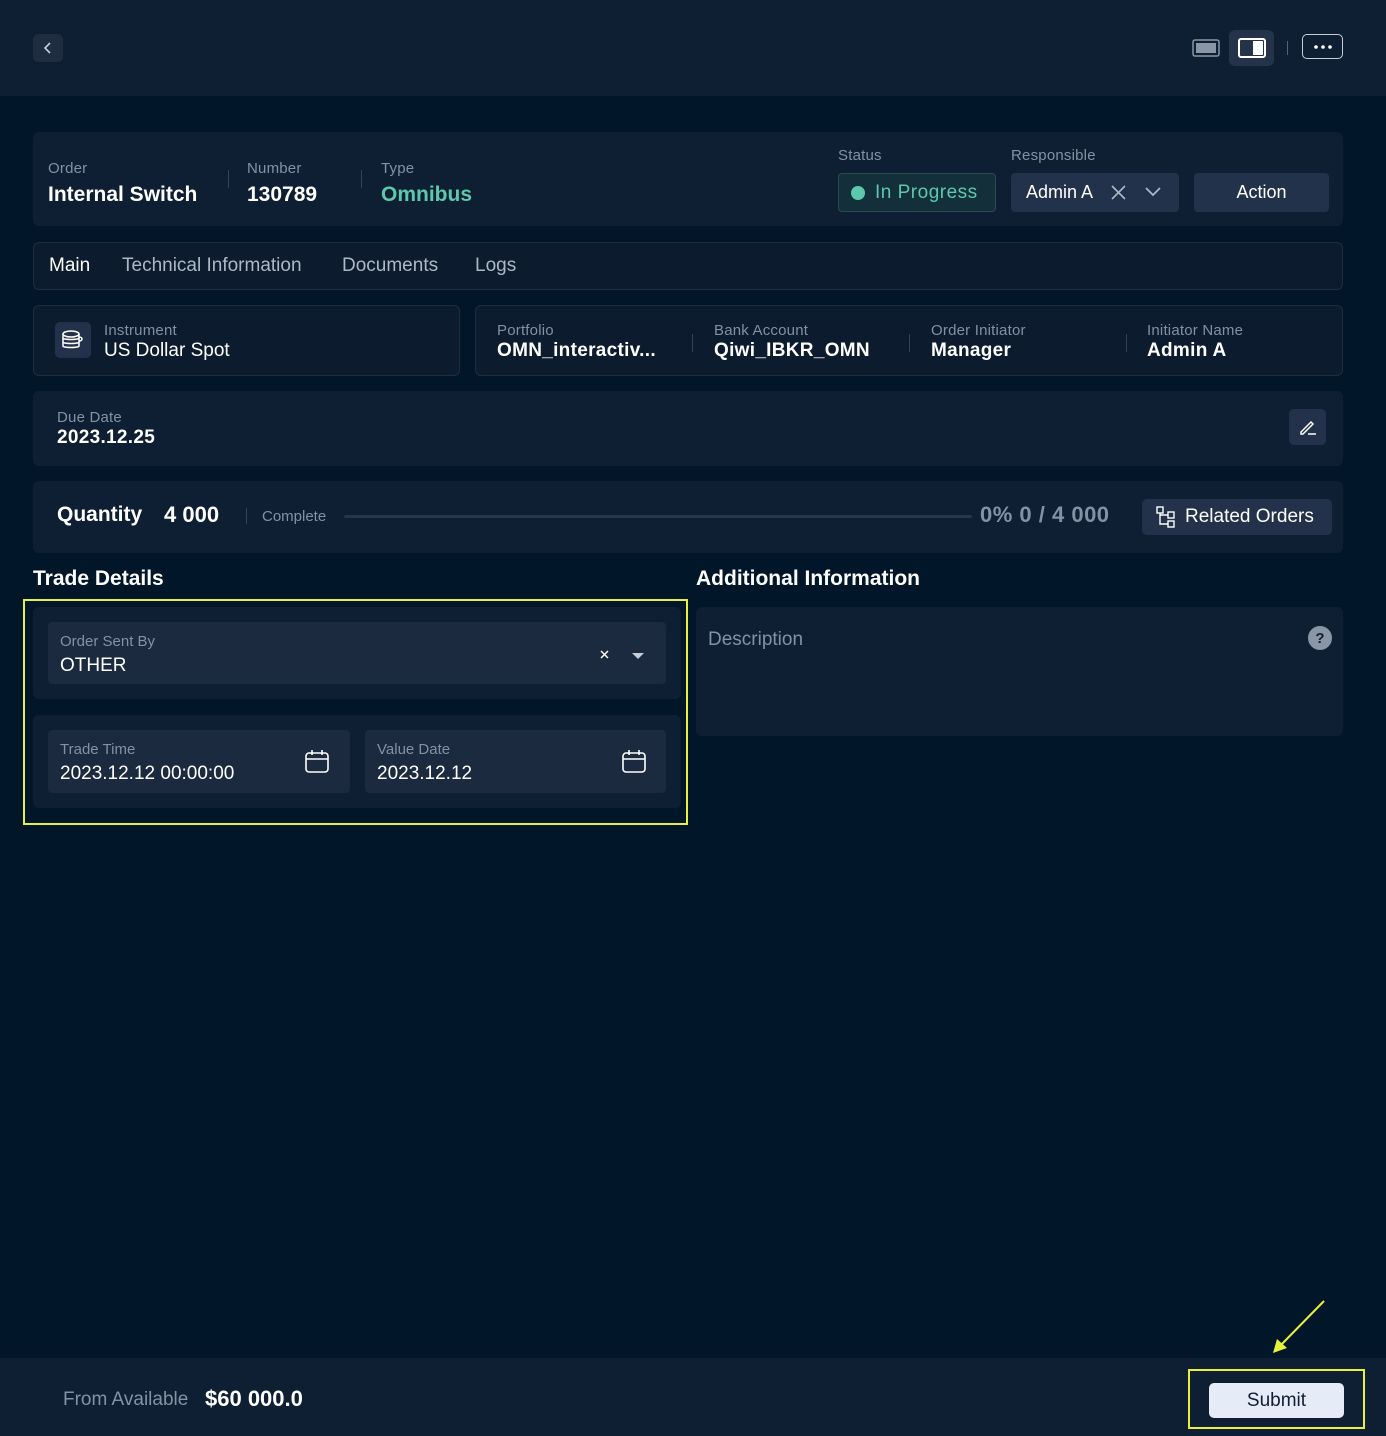  I want to click on due-date-value: 2023.12.25, so click(106, 437).